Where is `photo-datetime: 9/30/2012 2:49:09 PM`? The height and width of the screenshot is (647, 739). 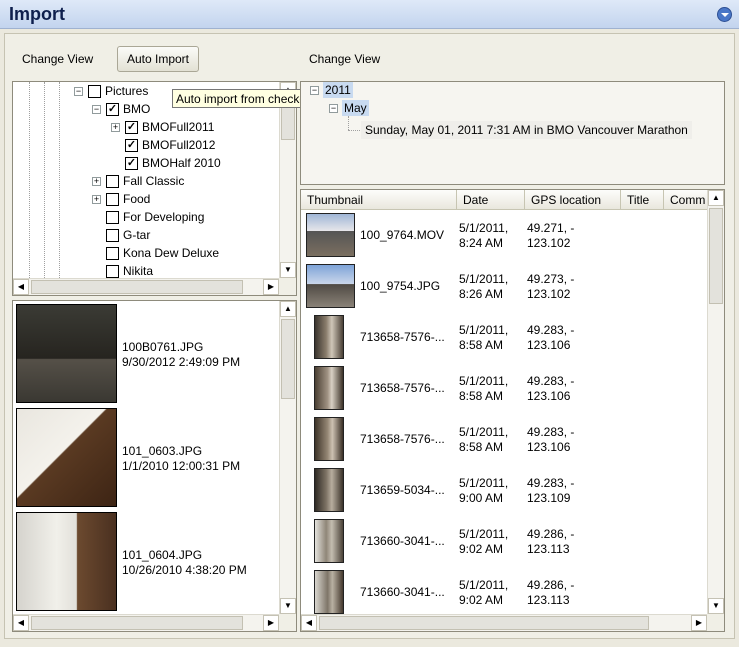 photo-datetime: 9/30/2012 2:49:09 PM is located at coordinates (181, 362).